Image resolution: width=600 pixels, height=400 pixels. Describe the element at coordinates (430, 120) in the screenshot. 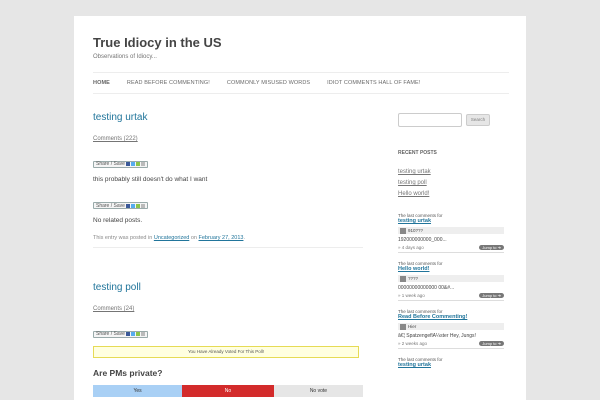

I see `search-input` at that location.